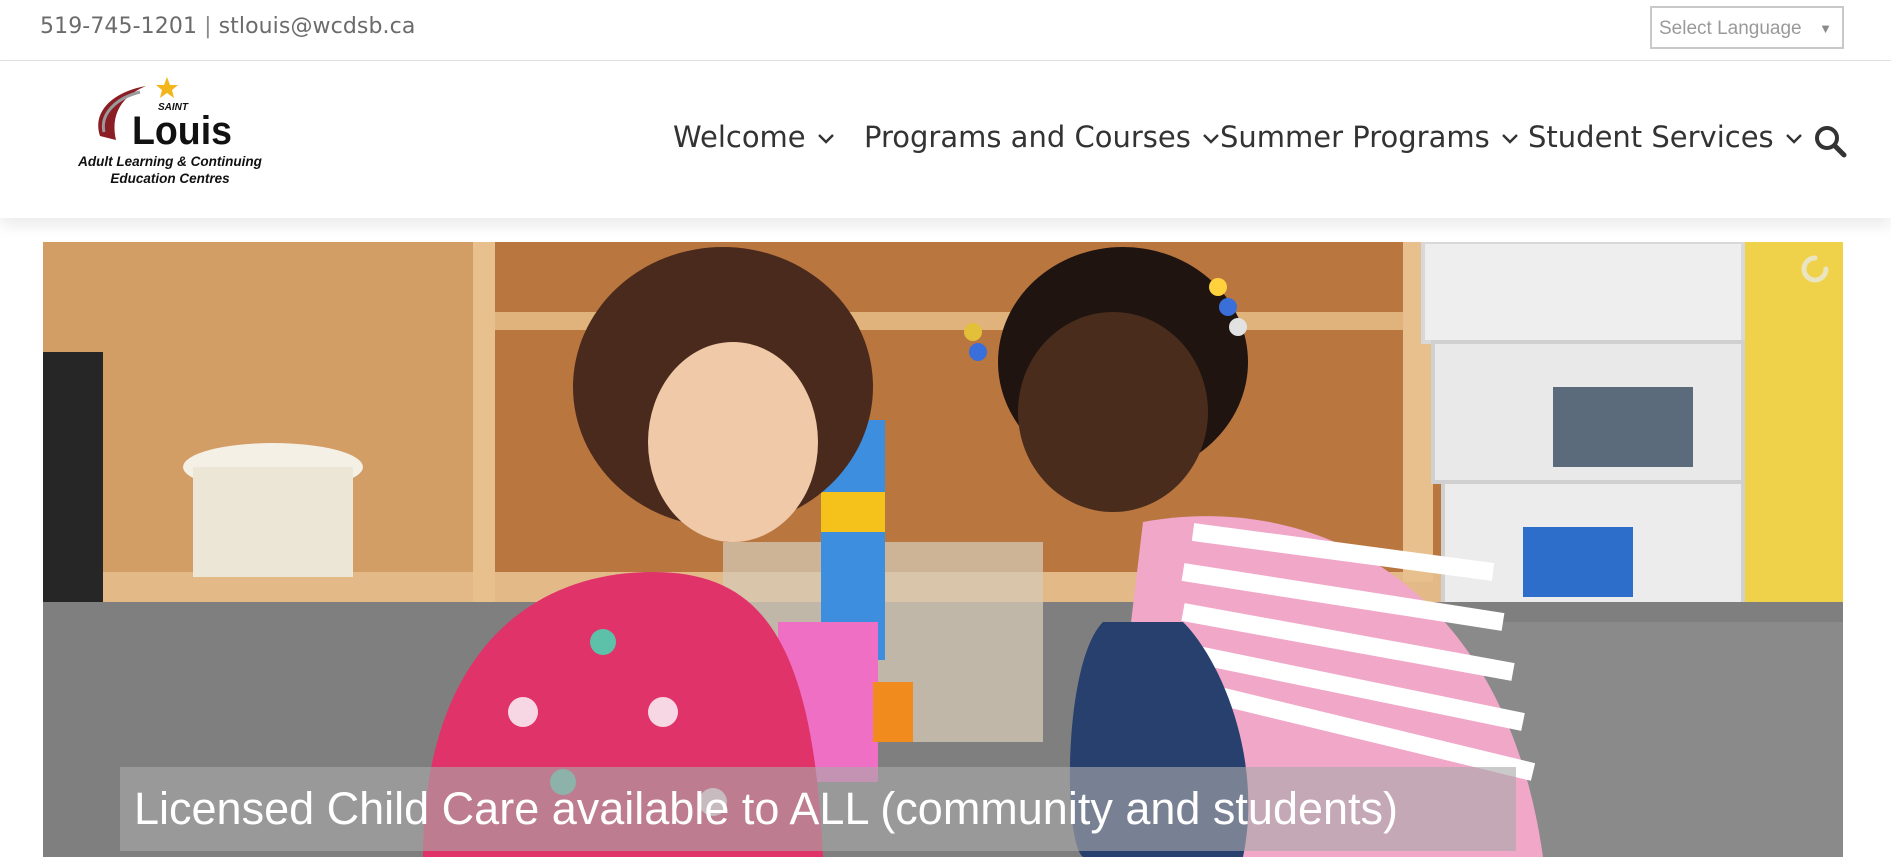  Describe the element at coordinates (170, 161) in the screenshot. I see `logo-tagline-1: Adult Learning & Continuing` at that location.